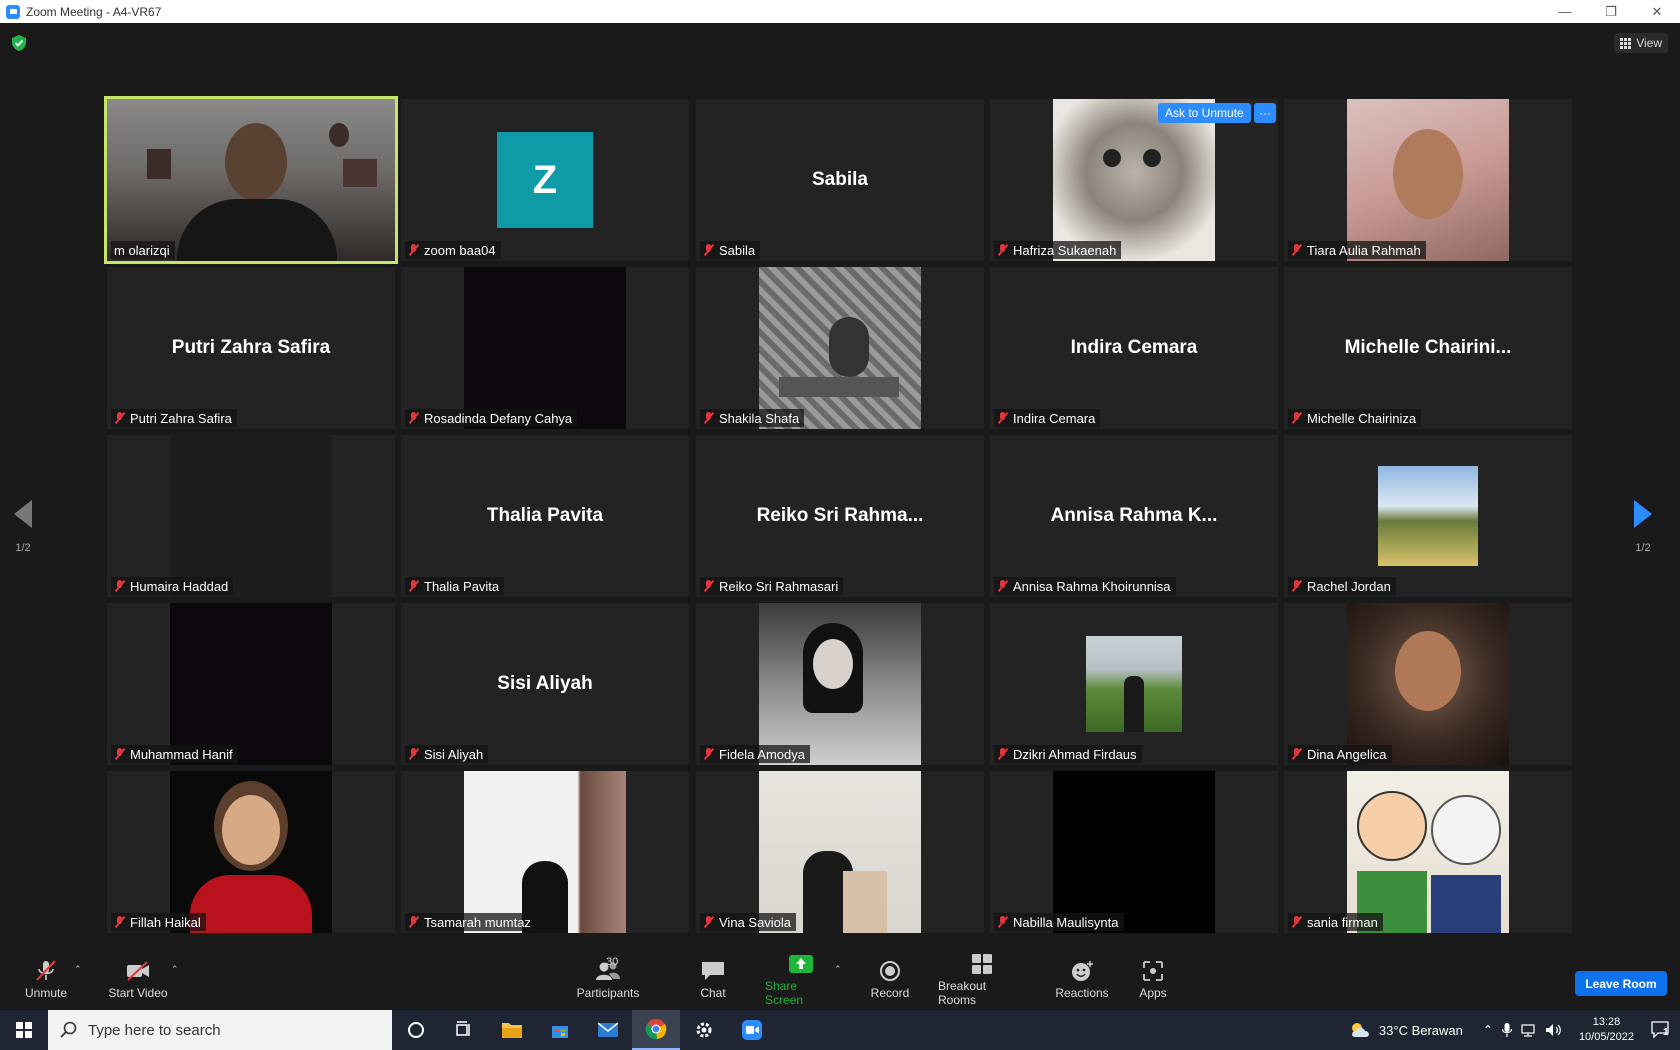 The height and width of the screenshot is (1050, 1680). I want to click on previous-page-button: 1/2, so click(23, 527).